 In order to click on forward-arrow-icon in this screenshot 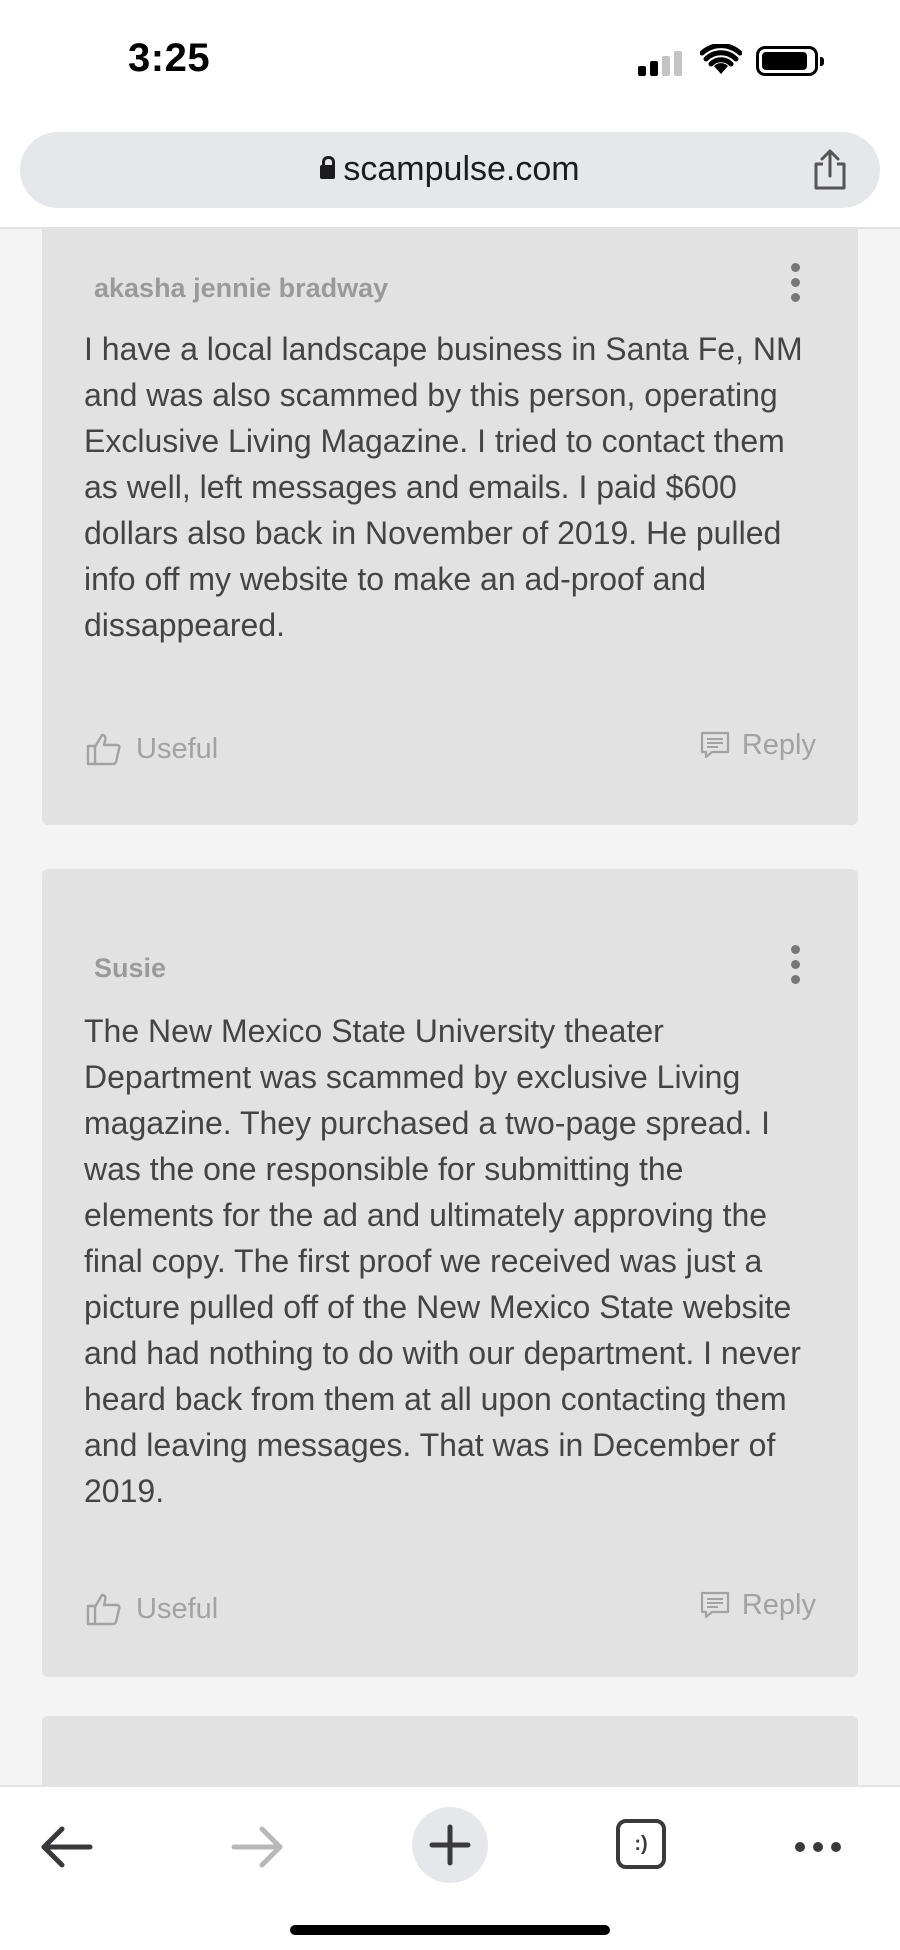, I will do `click(258, 1847)`.